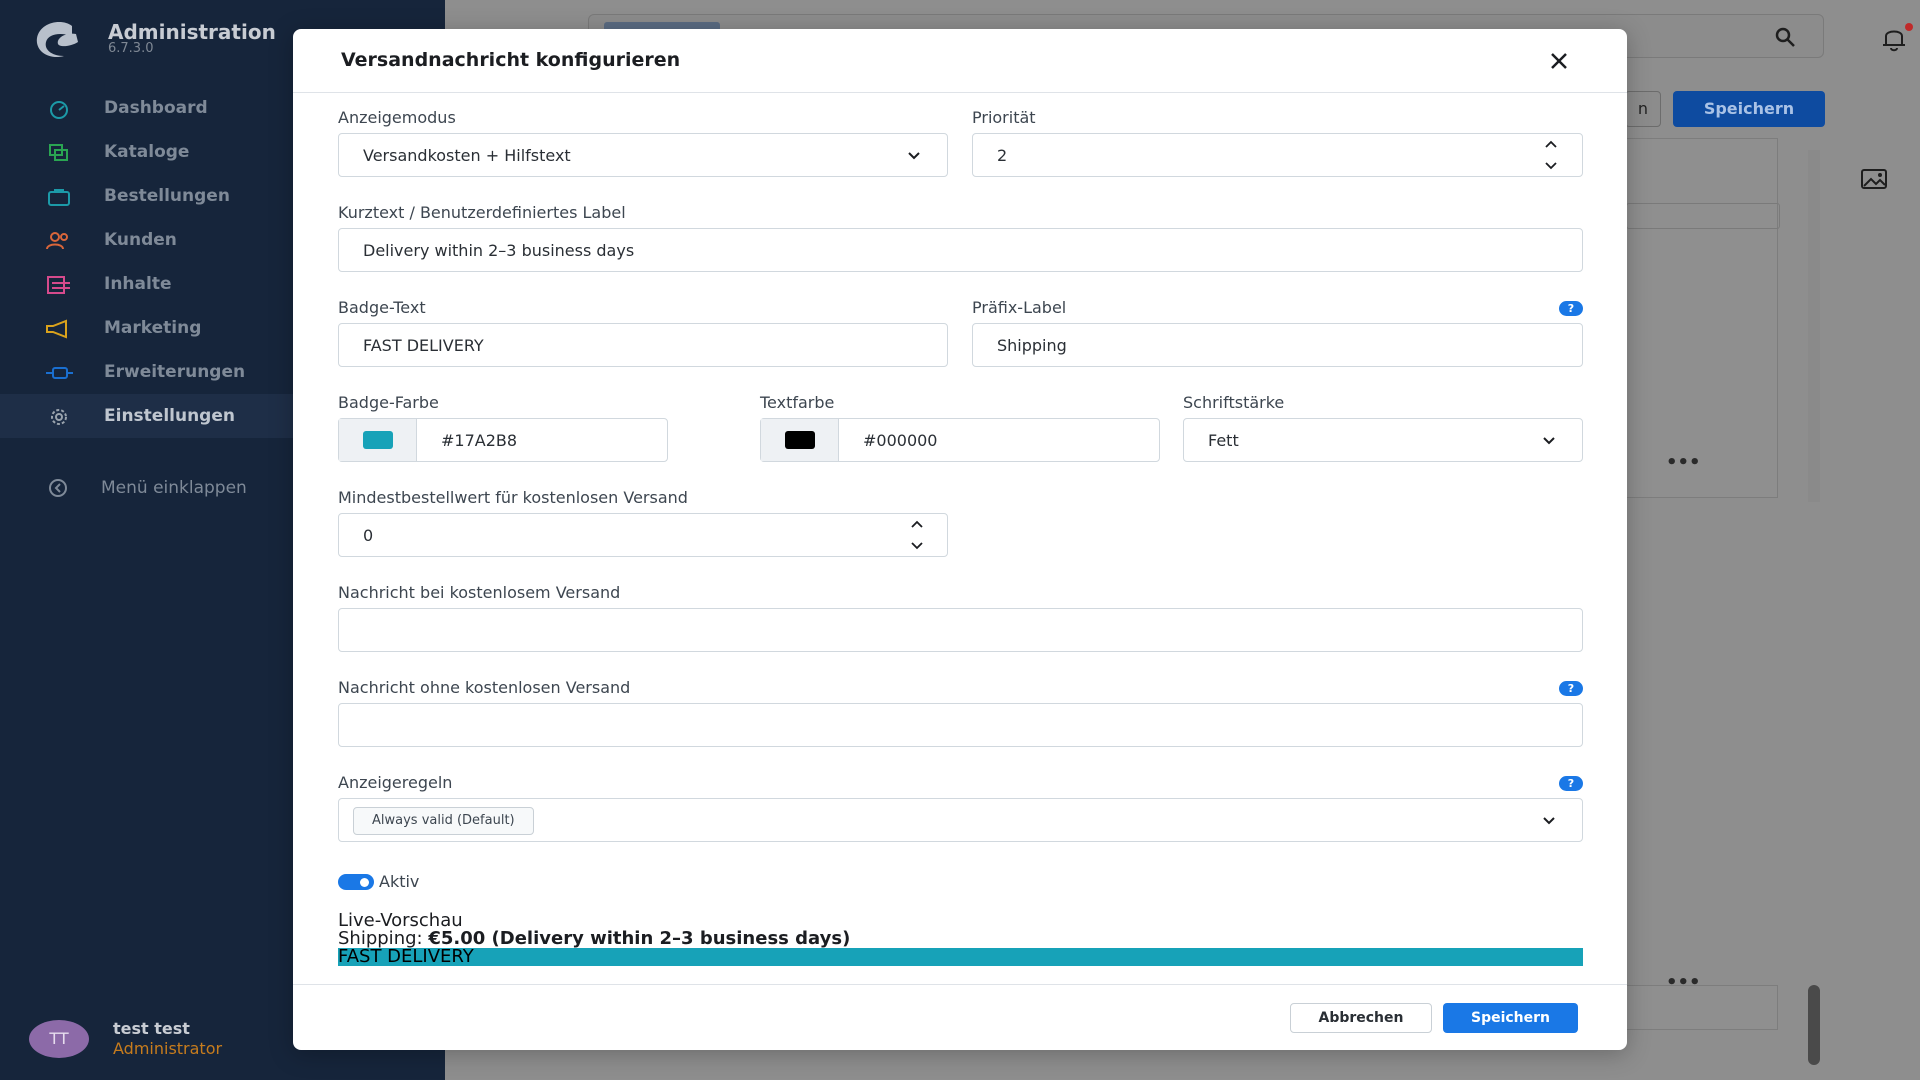  Describe the element at coordinates (1002, 155) in the screenshot. I see `priority-value: 2` at that location.